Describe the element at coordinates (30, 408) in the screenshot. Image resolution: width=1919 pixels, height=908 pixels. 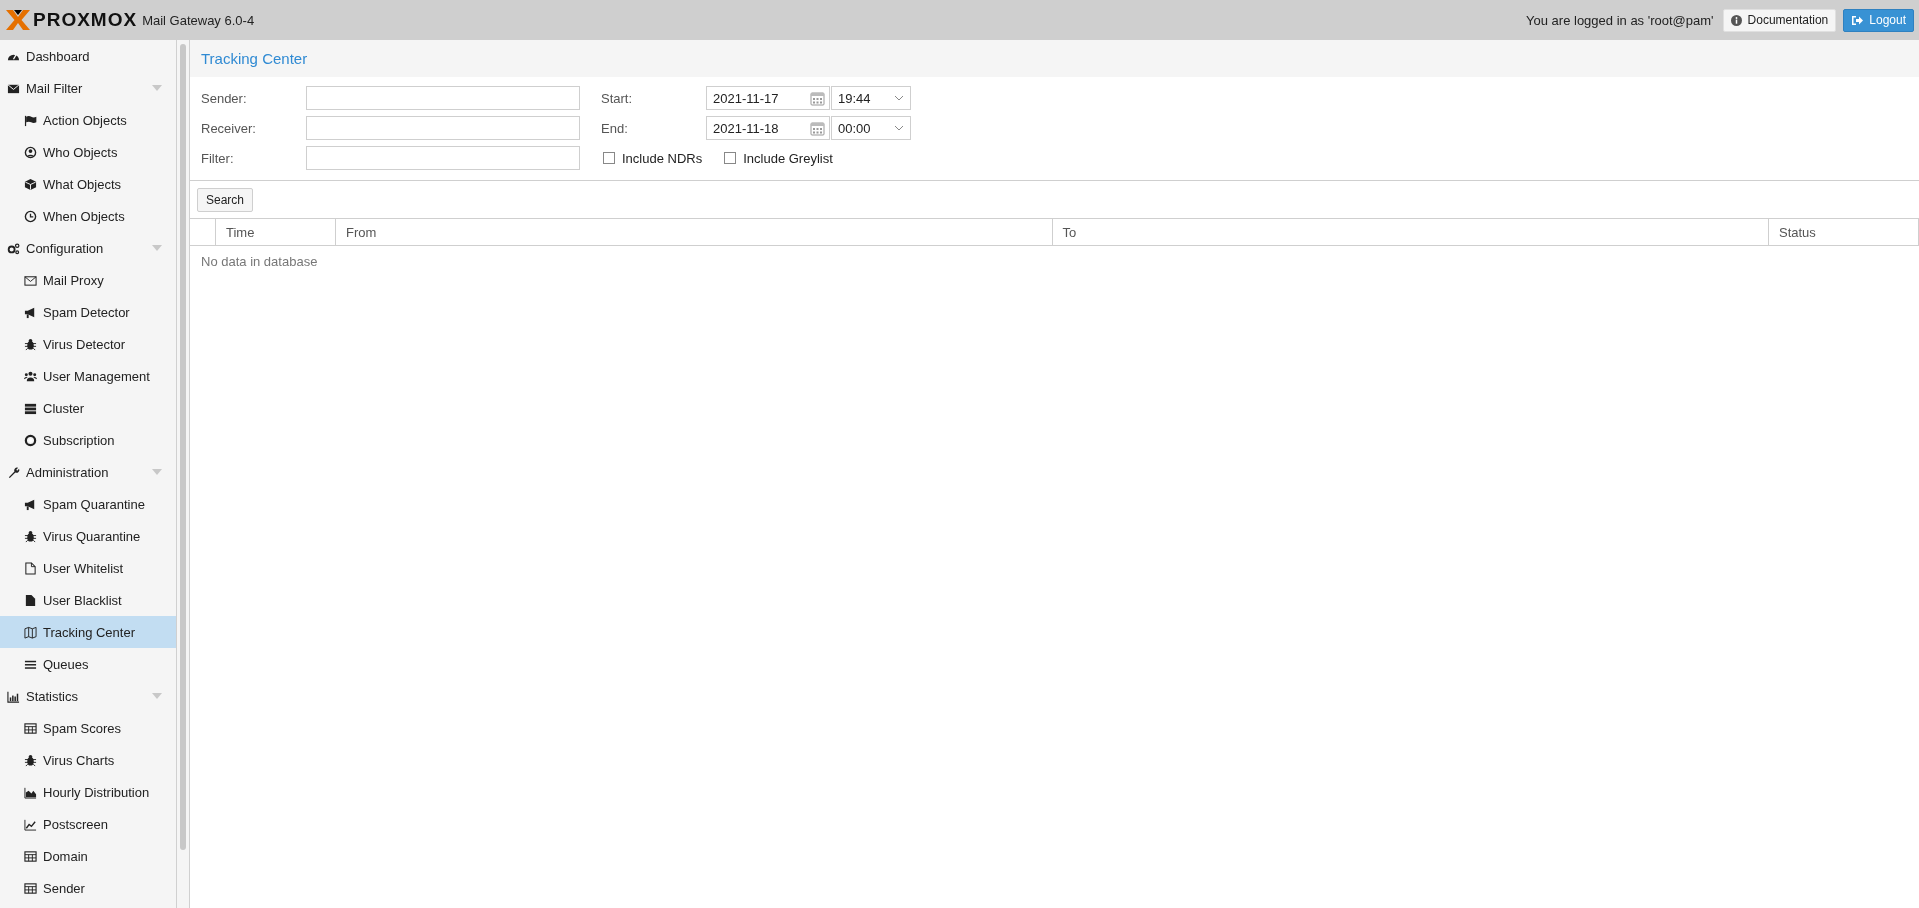
I see `server-icon` at that location.